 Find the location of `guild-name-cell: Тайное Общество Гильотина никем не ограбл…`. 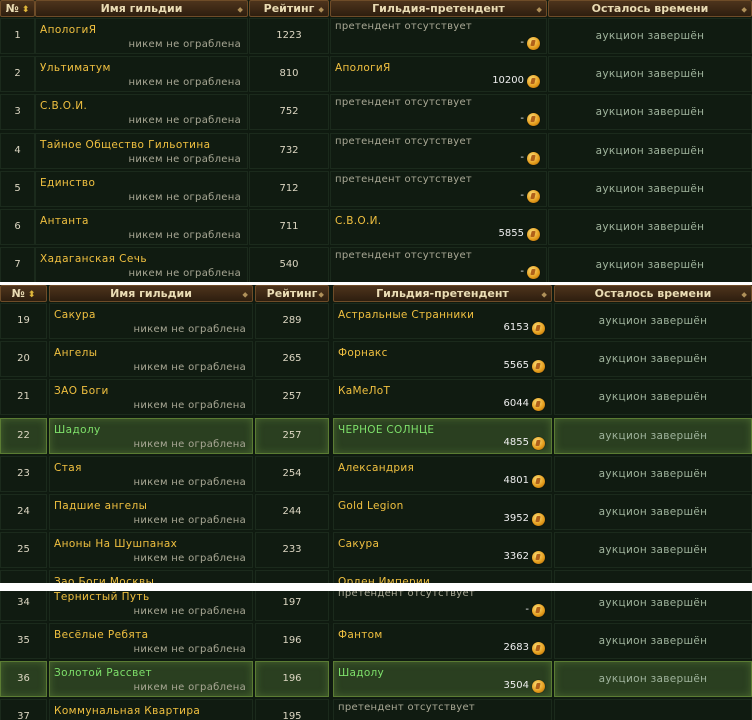

guild-name-cell: Тайное Общество Гильотина никем не ограбл… is located at coordinates (141, 150).